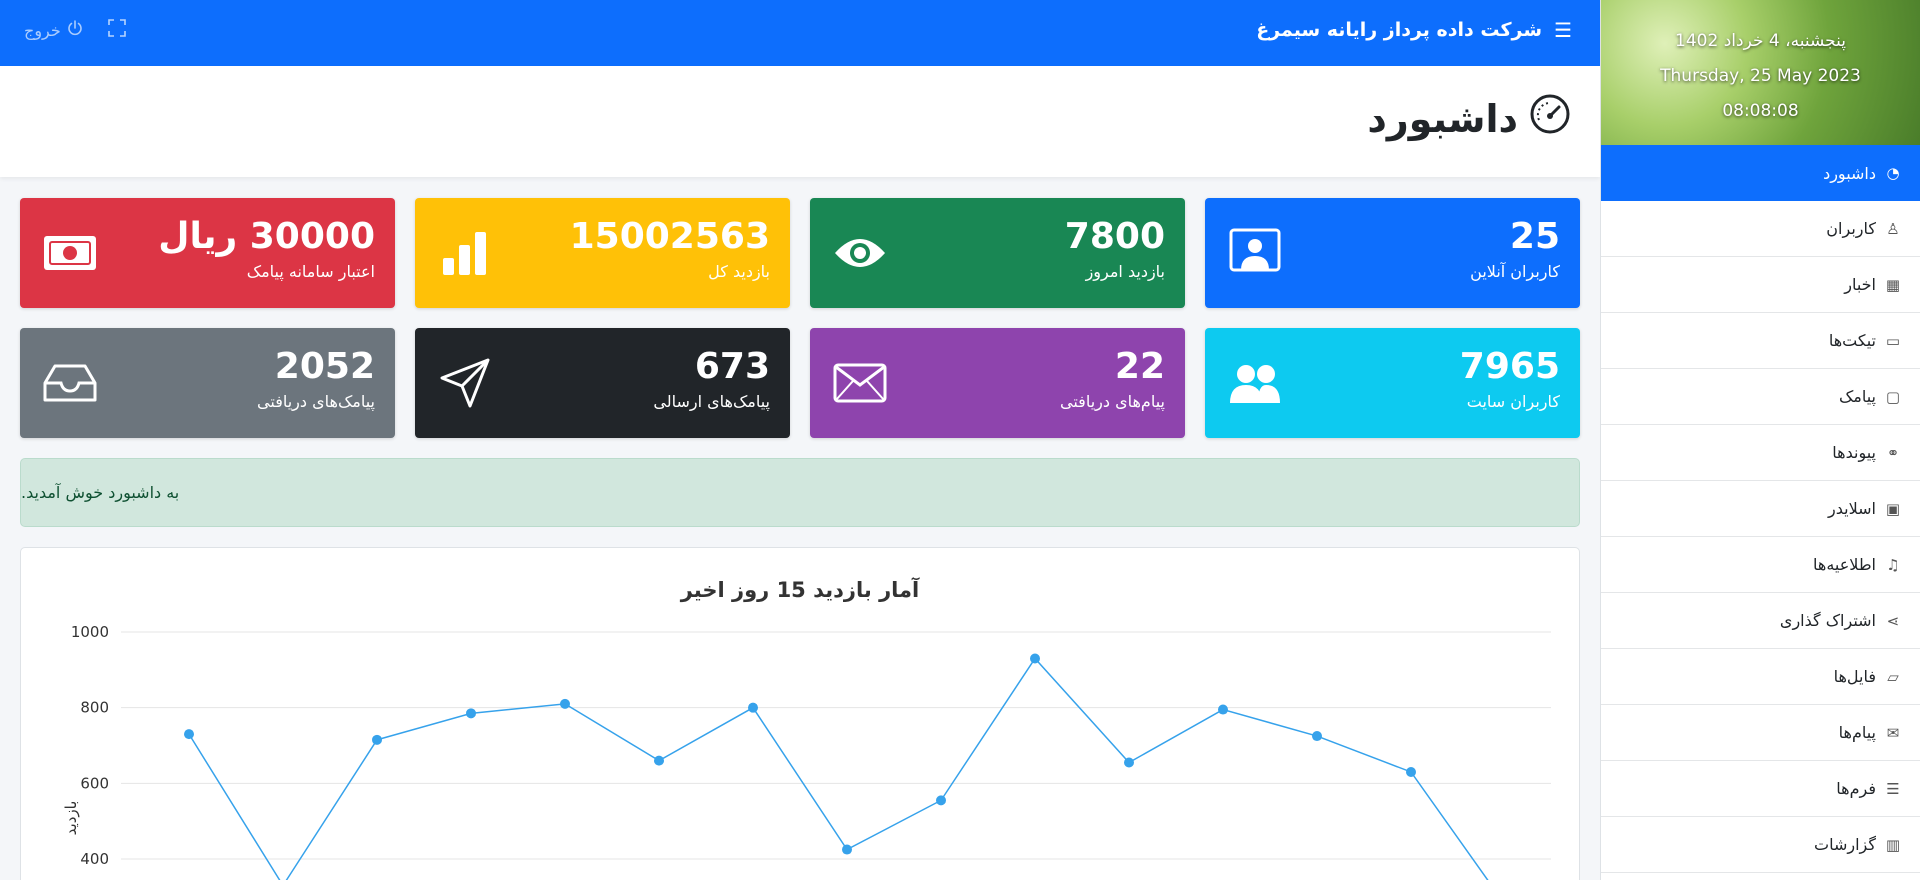  Describe the element at coordinates (94, 783) in the screenshot. I see `y-tick-label: 600` at that location.